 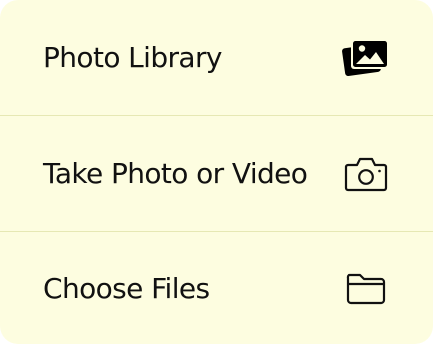 I want to click on folder-icon, so click(x=366, y=288).